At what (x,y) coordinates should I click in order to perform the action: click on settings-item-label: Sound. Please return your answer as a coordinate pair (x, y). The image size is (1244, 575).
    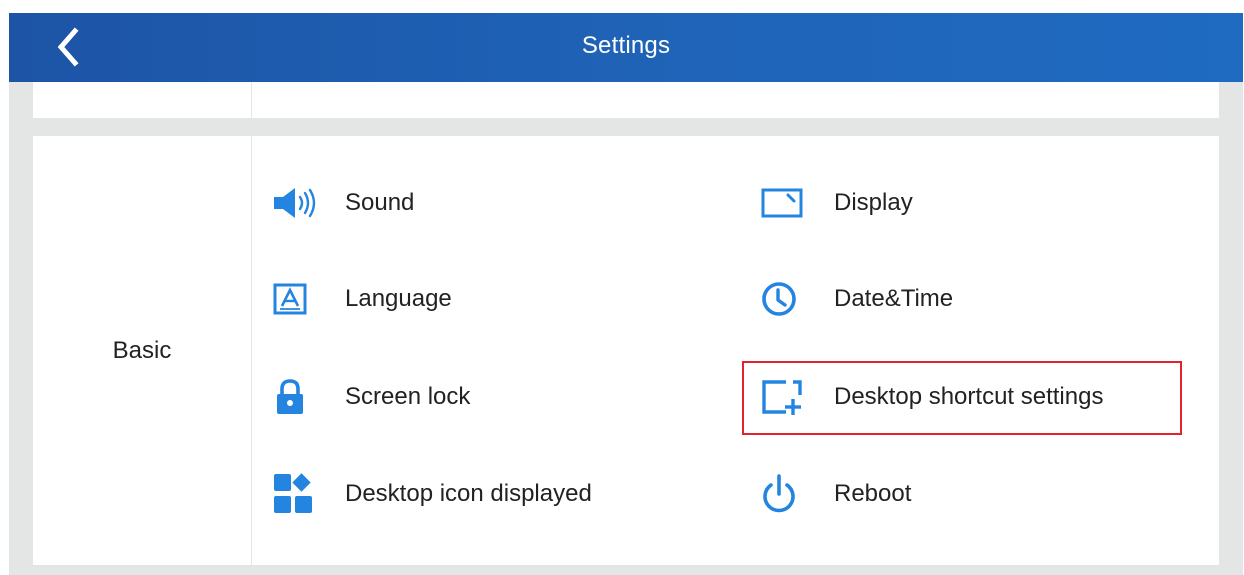
    Looking at the image, I should click on (380, 202).